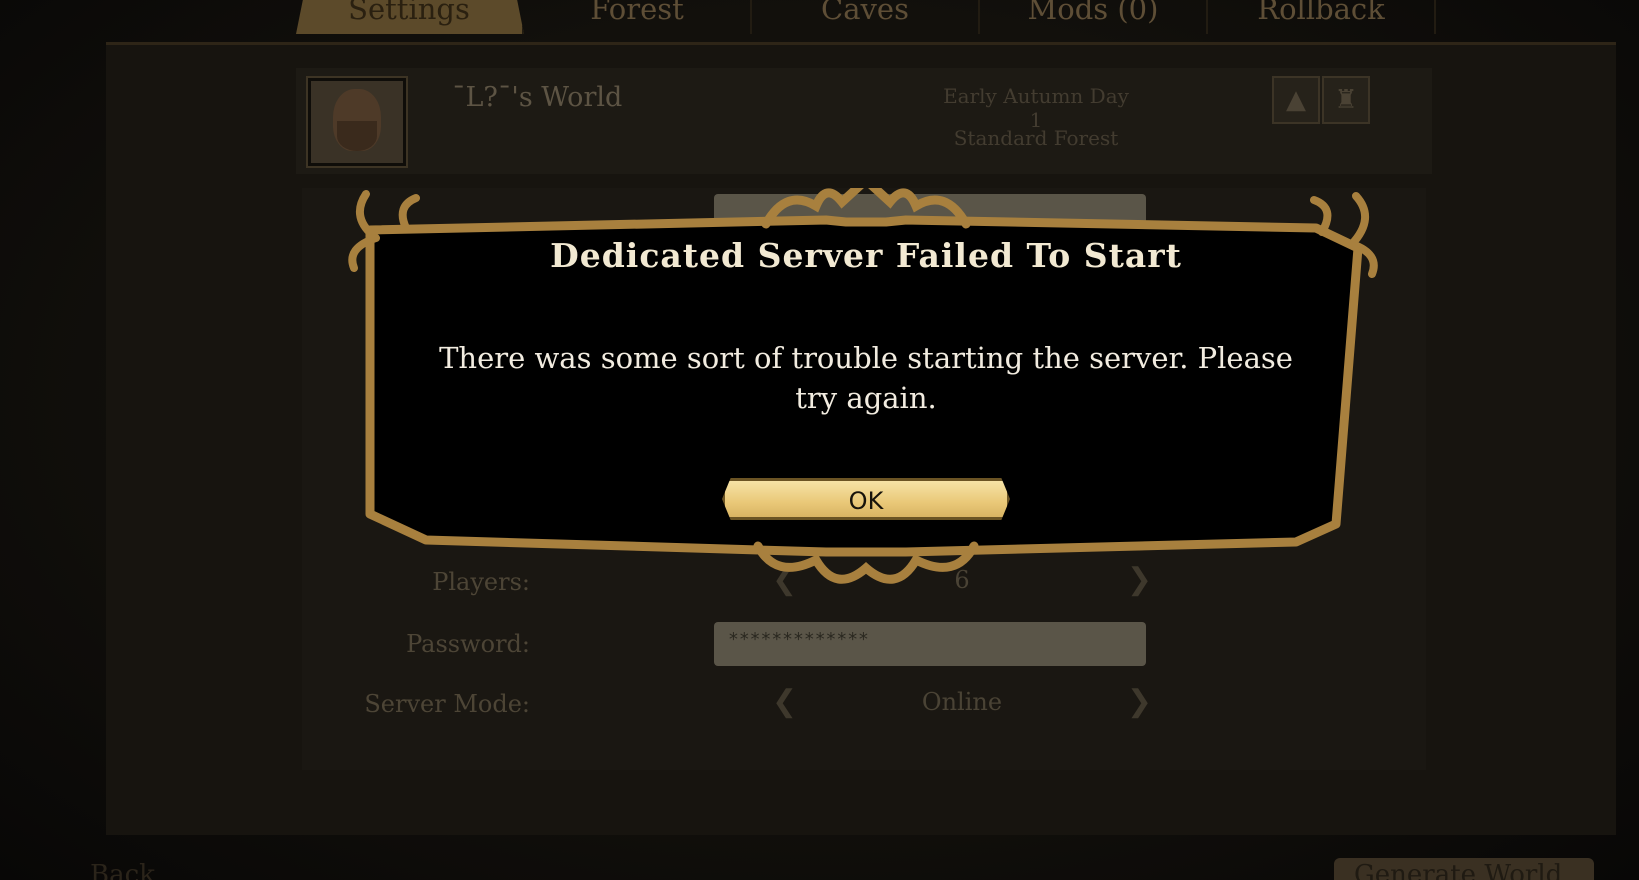 This screenshot has width=1639, height=880. Describe the element at coordinates (930, 644) in the screenshot. I see `password-field: *************` at that location.